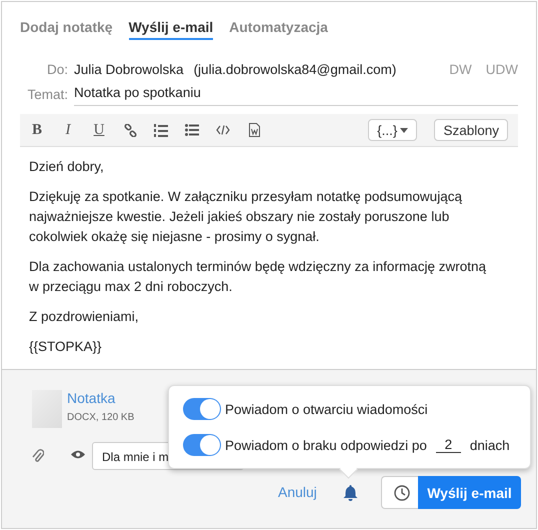  What do you see at coordinates (47, 94) in the screenshot?
I see `field-label: Temat:` at bounding box center [47, 94].